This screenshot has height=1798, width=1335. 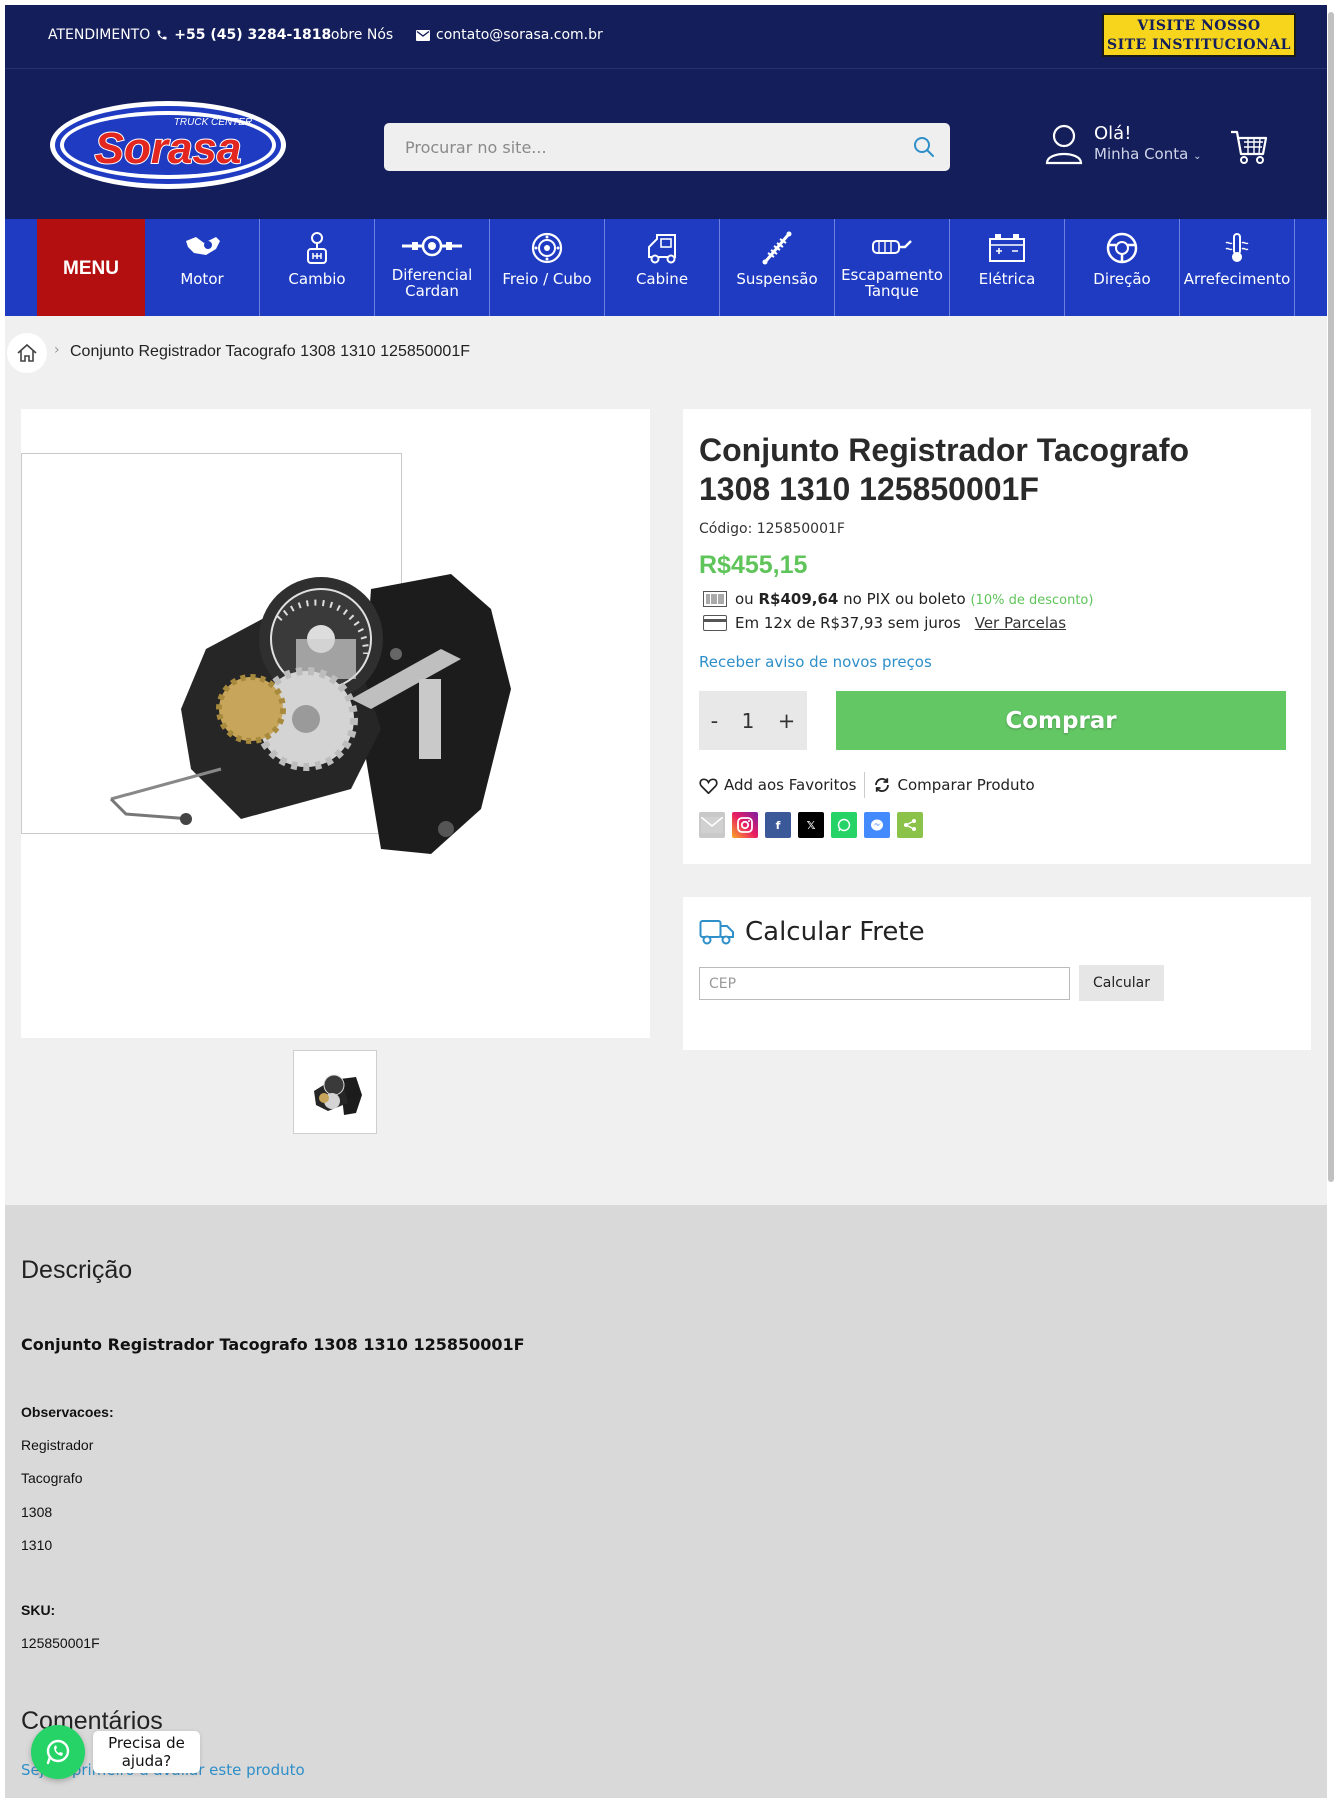 I want to click on sorasa-logo: TRUCK CENTER Sorasa, so click(x=168, y=147).